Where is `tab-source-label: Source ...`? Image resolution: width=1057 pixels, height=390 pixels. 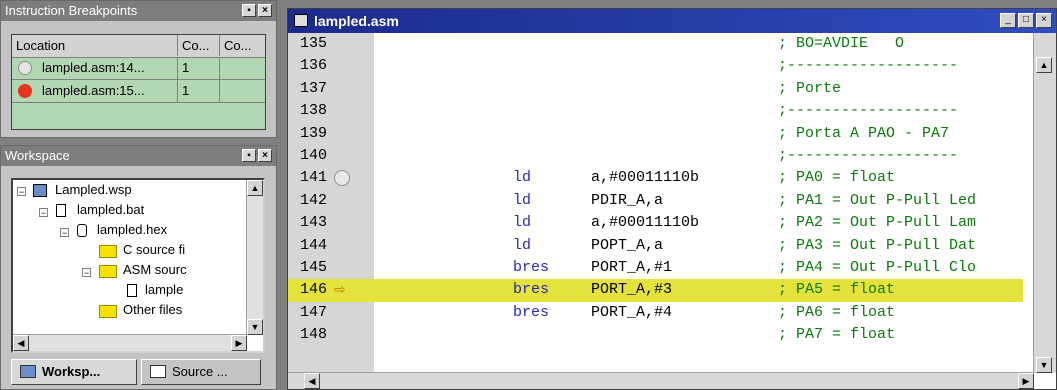
tab-source-label: Source ... is located at coordinates (200, 371).